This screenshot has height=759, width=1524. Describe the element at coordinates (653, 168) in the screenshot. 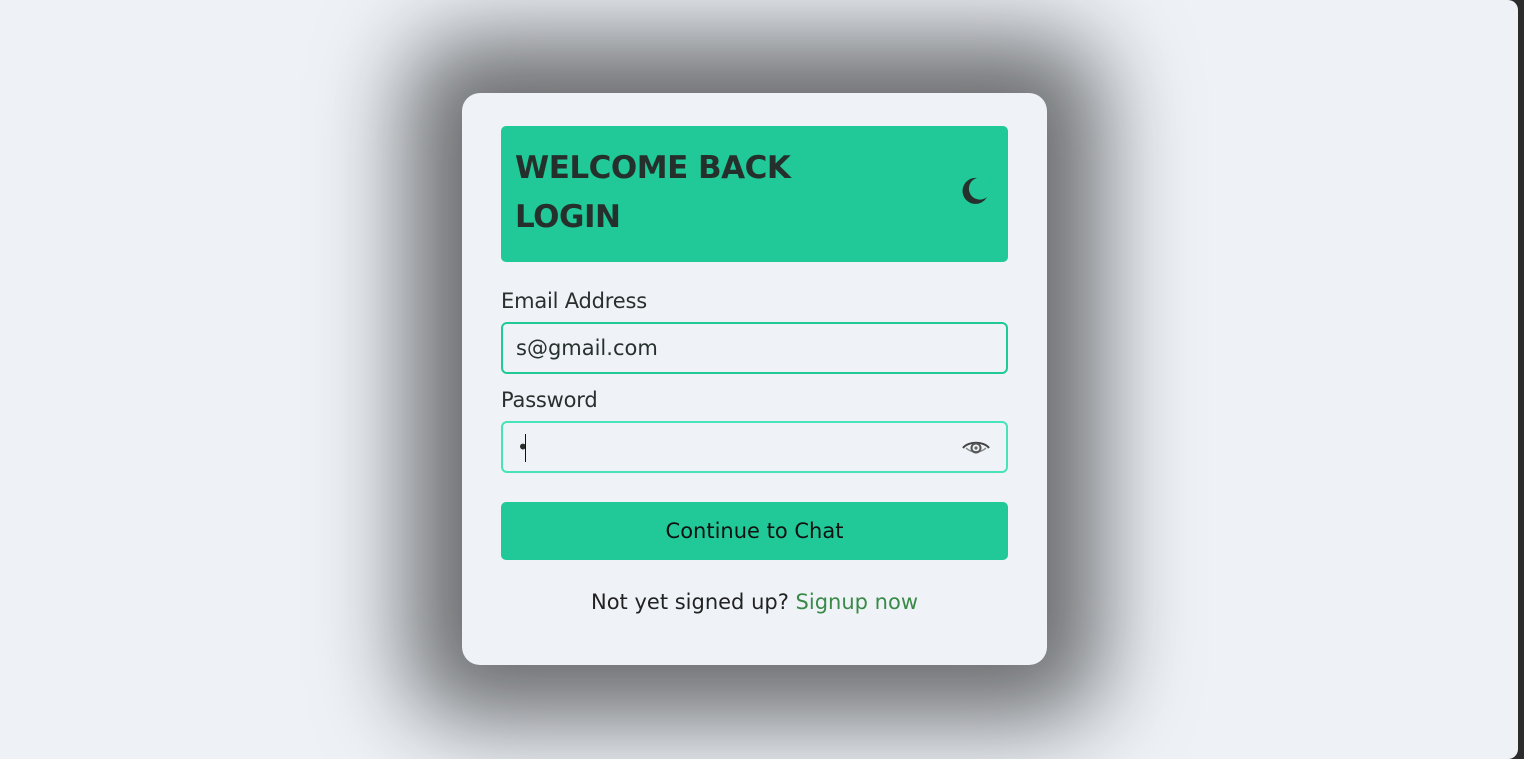

I see `title-line-welcome-back: WELCOME BACK` at that location.